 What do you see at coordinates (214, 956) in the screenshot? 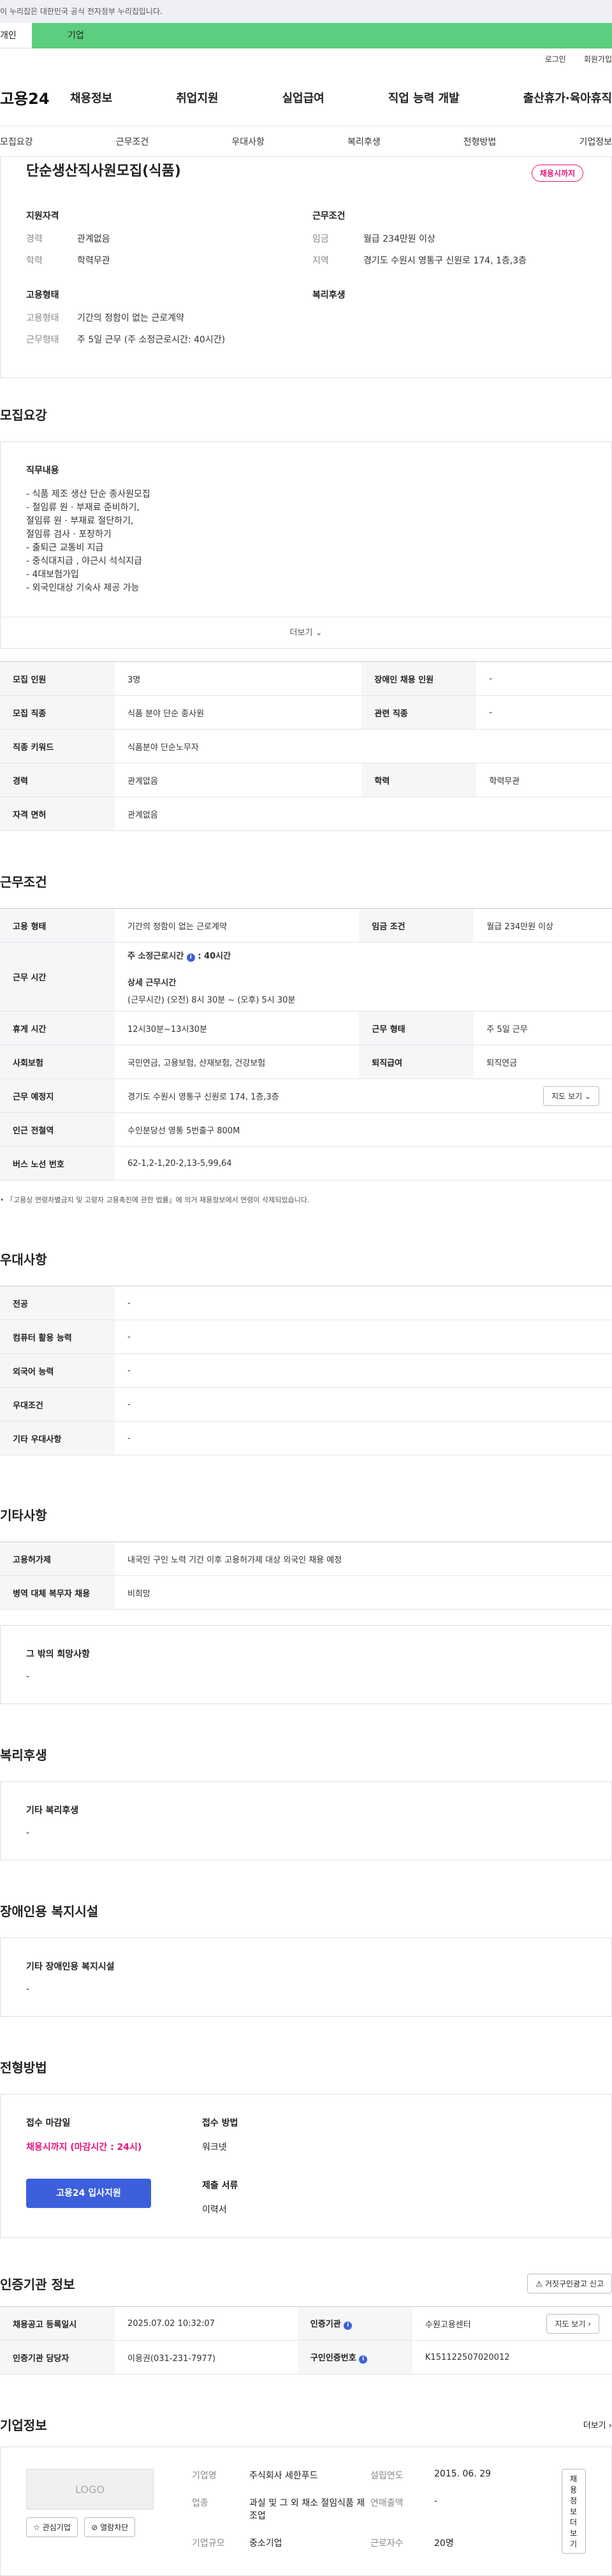
I see `time-main-value: : 40시간` at bounding box center [214, 956].